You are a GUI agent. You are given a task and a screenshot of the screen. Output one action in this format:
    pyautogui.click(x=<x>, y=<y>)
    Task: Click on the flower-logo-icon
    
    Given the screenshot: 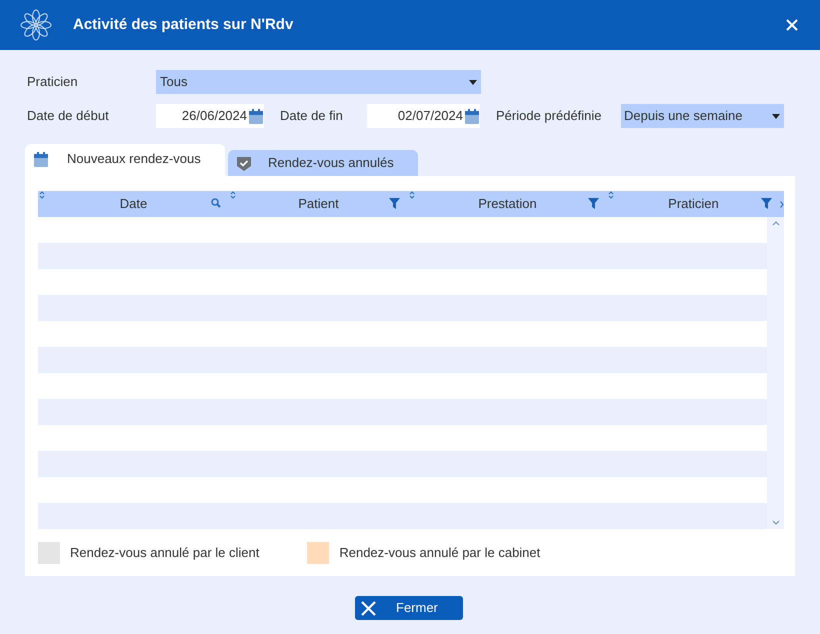 What is the action you would take?
    pyautogui.click(x=36, y=25)
    